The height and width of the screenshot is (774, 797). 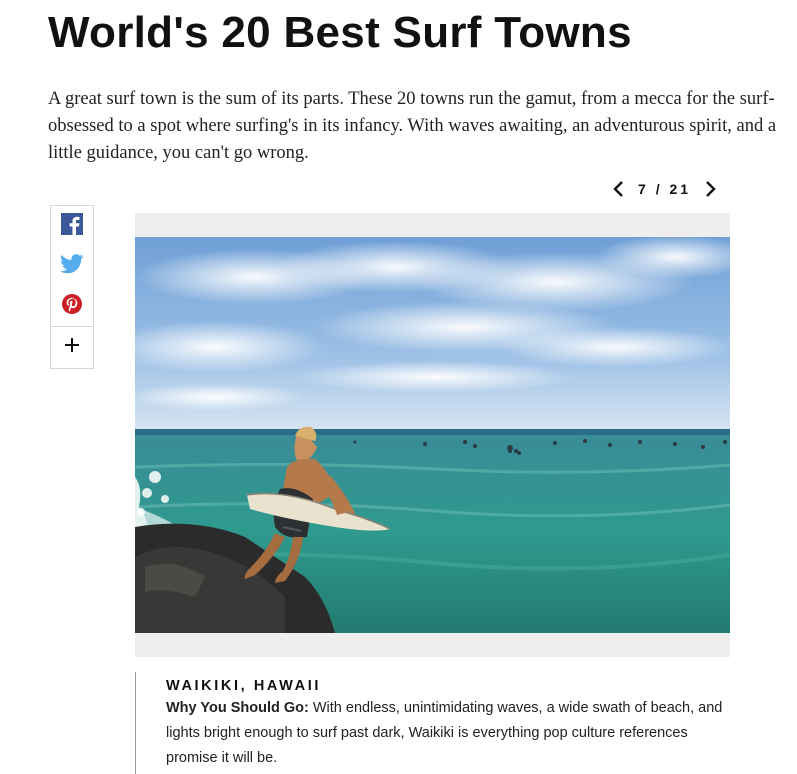 What do you see at coordinates (340, 32) in the screenshot?
I see `page-title: World's 20 Best Surf Towns` at bounding box center [340, 32].